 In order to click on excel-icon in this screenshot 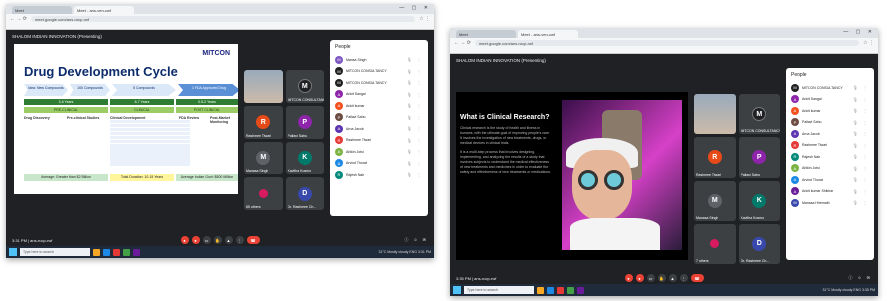, I will do `click(126, 252)`.